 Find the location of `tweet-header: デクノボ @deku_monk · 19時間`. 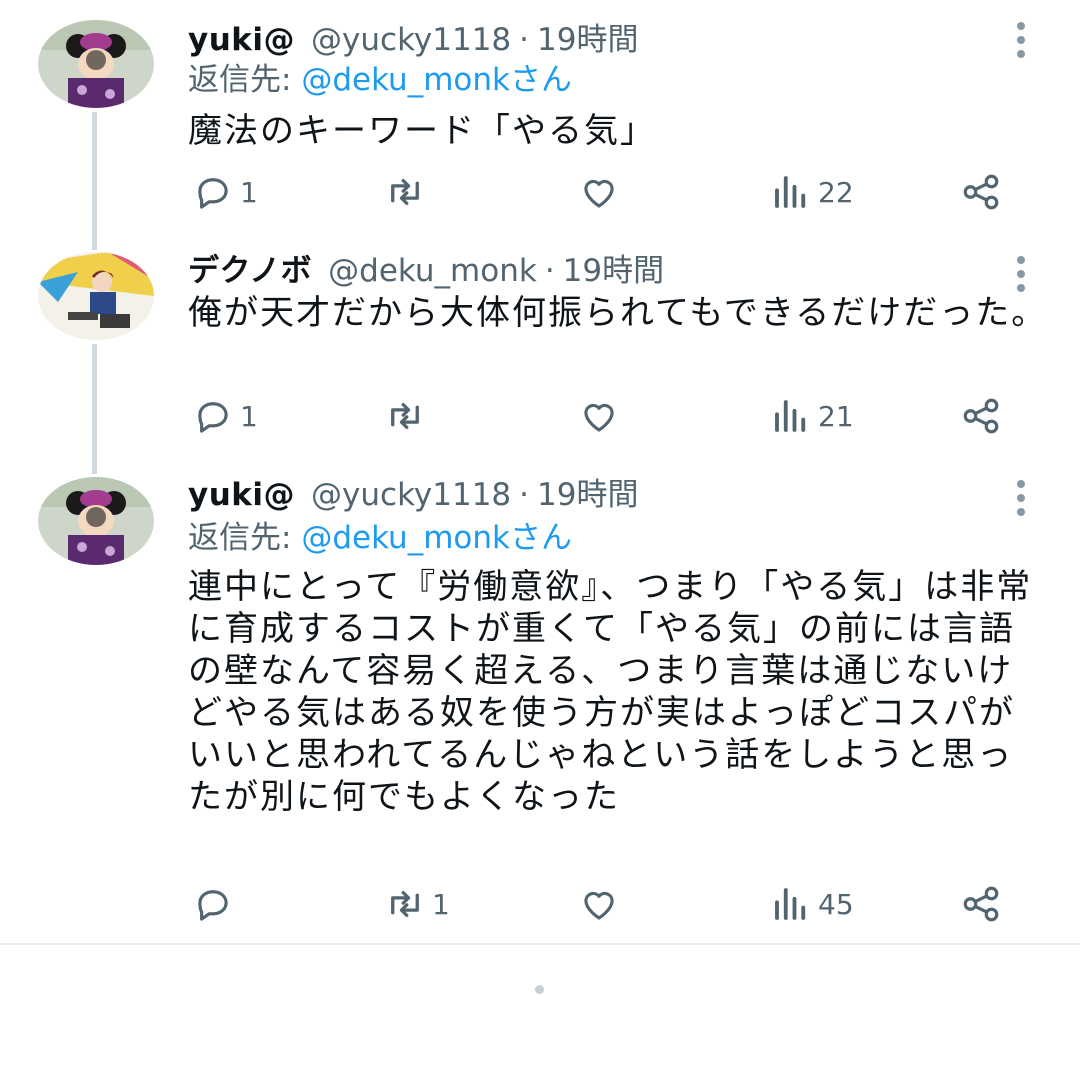

tweet-header: デクノボ @deku_monk · 19時間 is located at coordinates (426, 271).